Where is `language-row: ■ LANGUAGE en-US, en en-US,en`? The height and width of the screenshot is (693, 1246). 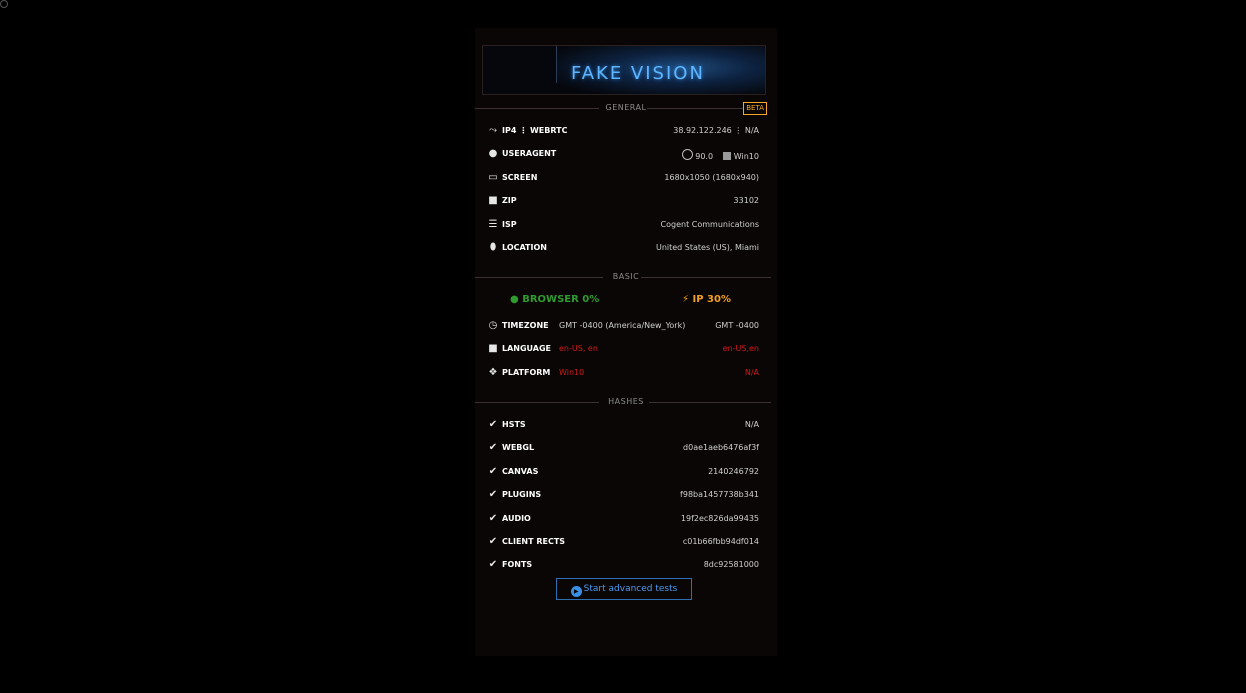 language-row: ■ LANGUAGE en-US, en en-US,en is located at coordinates (623, 349).